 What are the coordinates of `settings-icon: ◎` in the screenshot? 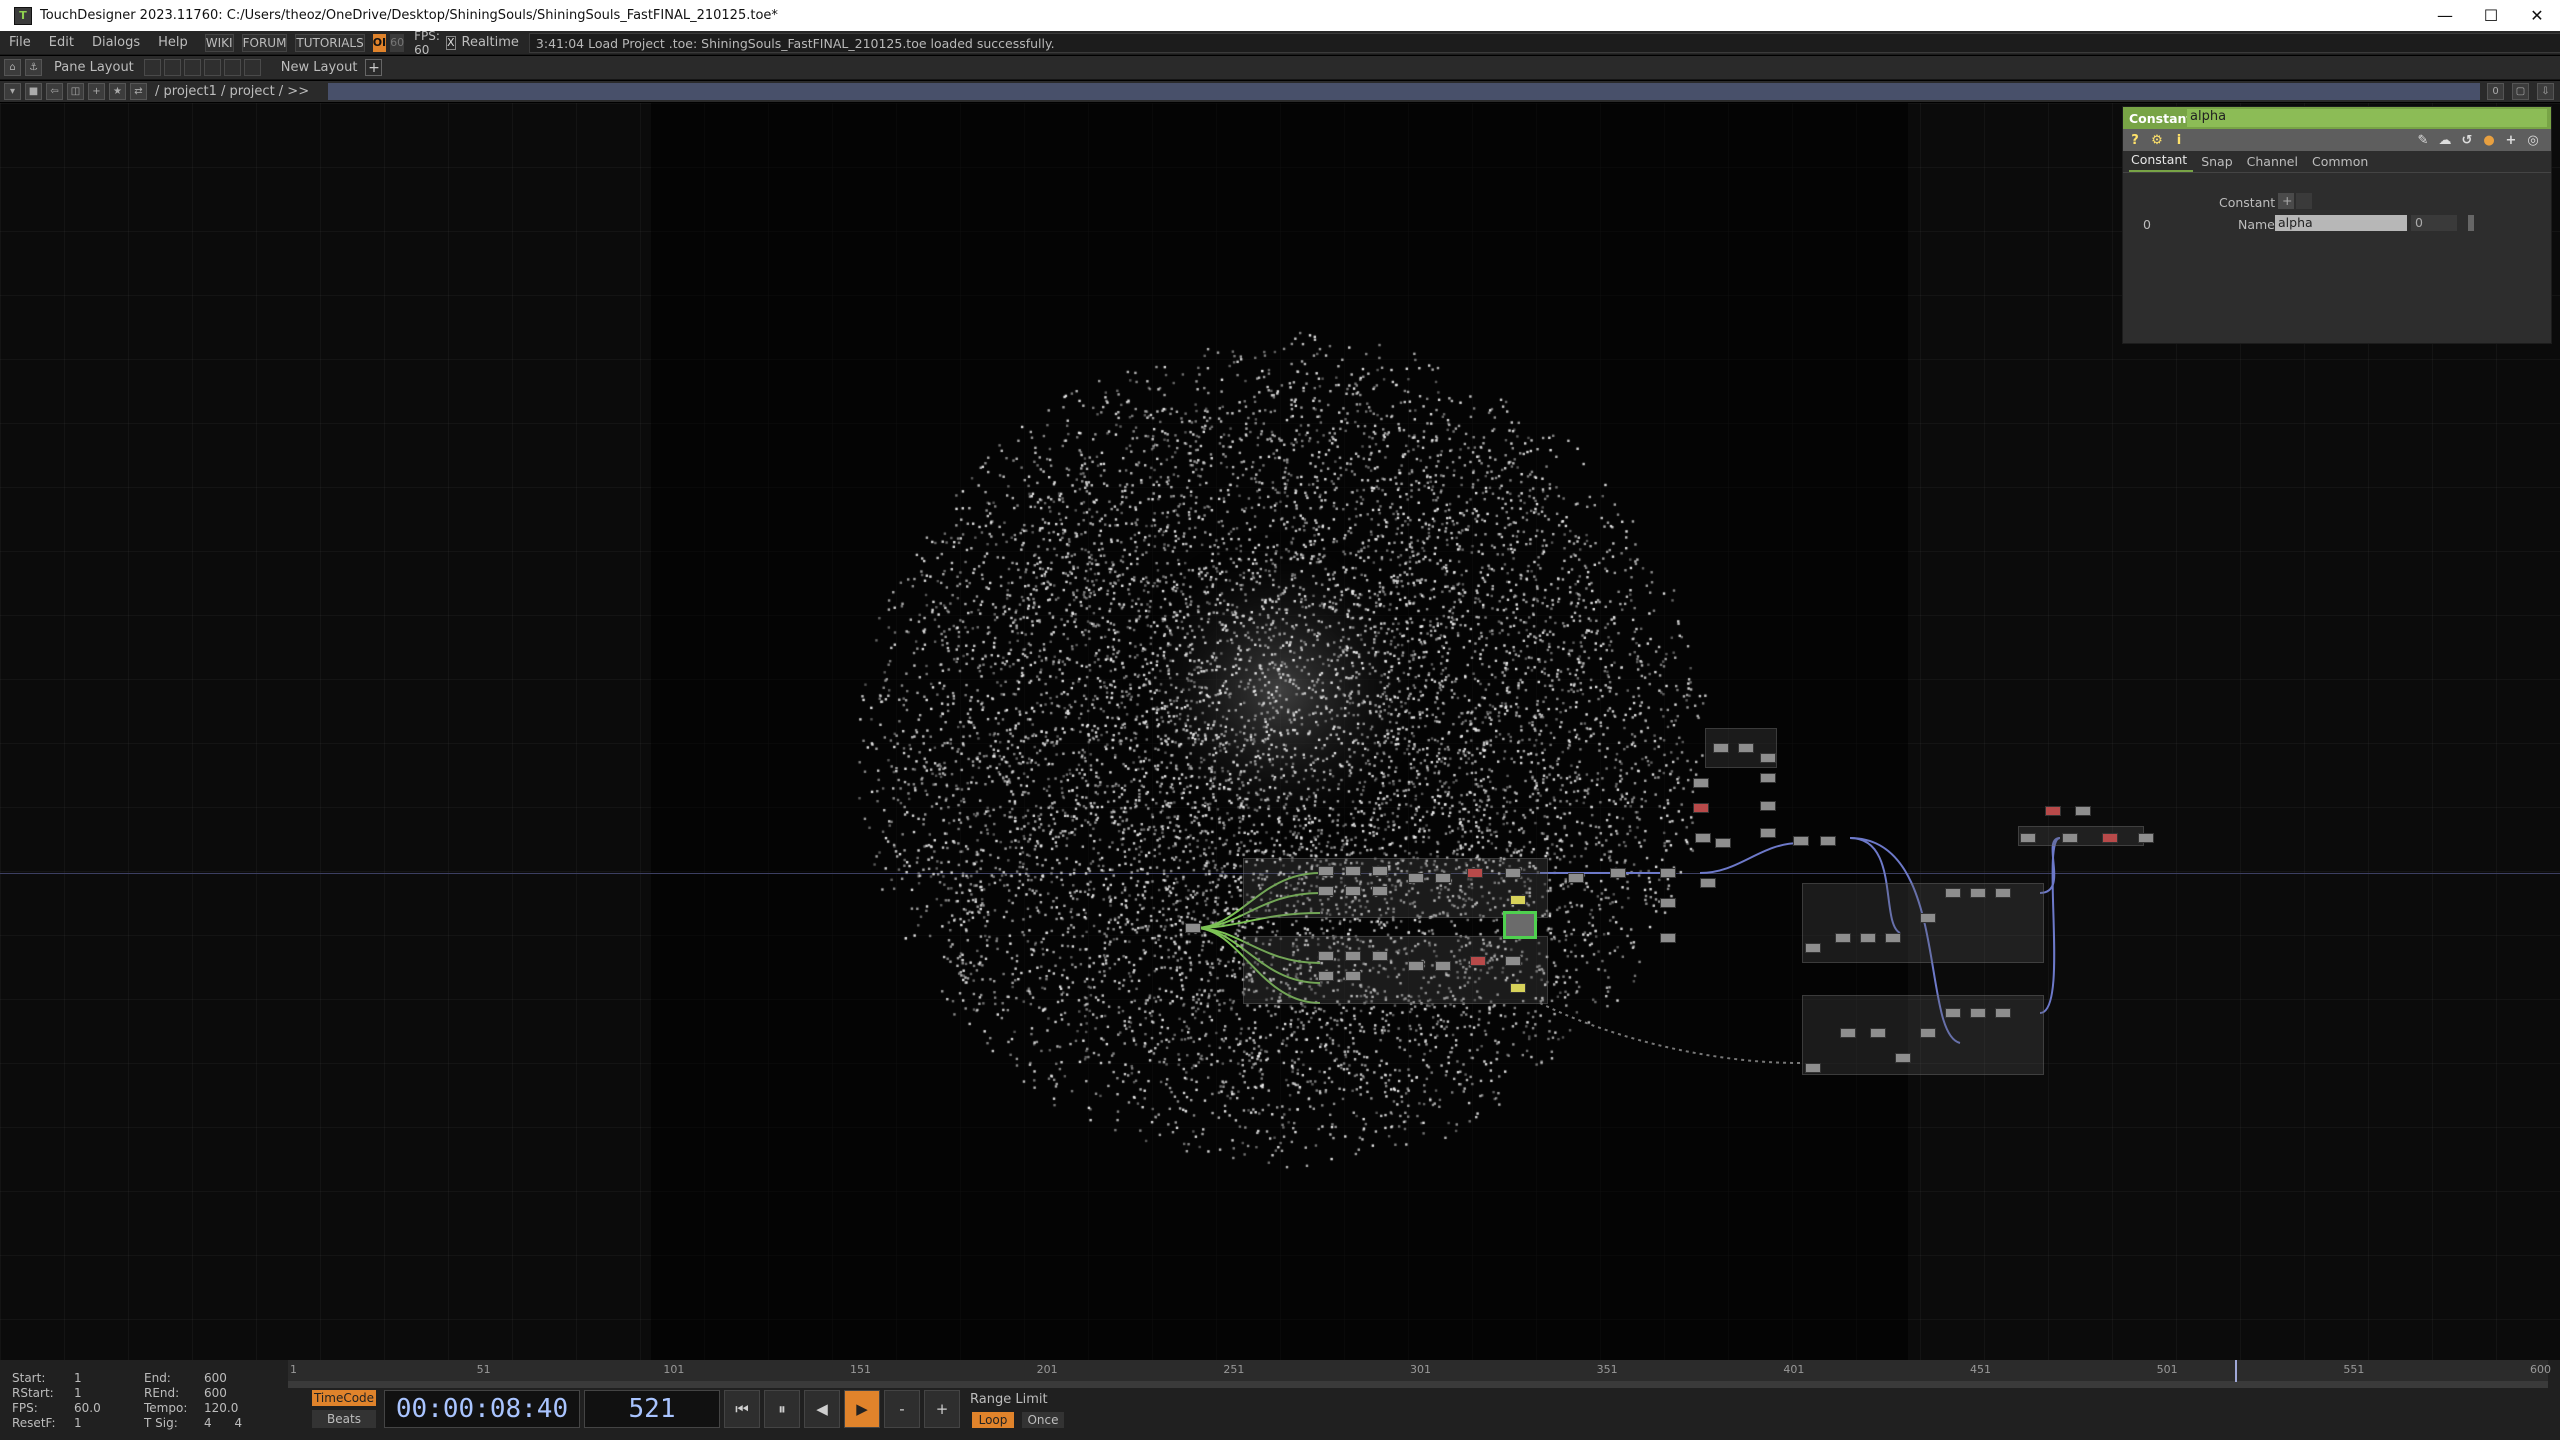 It's located at (2533, 140).